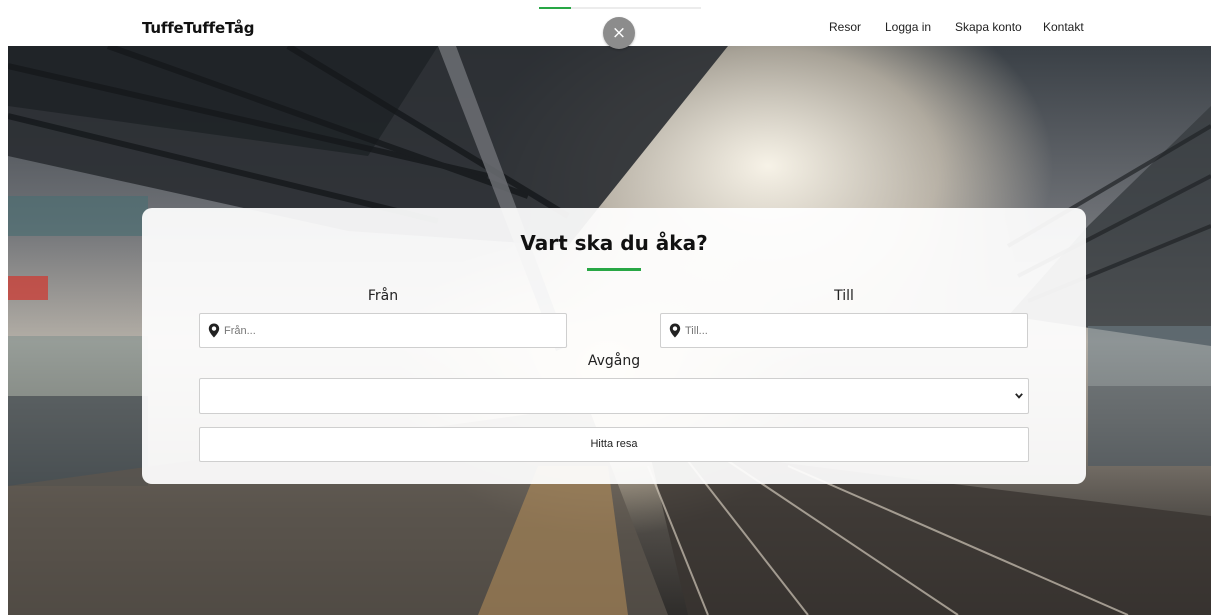  Describe the element at coordinates (620, 8) in the screenshot. I see `page-progress-bar` at that location.